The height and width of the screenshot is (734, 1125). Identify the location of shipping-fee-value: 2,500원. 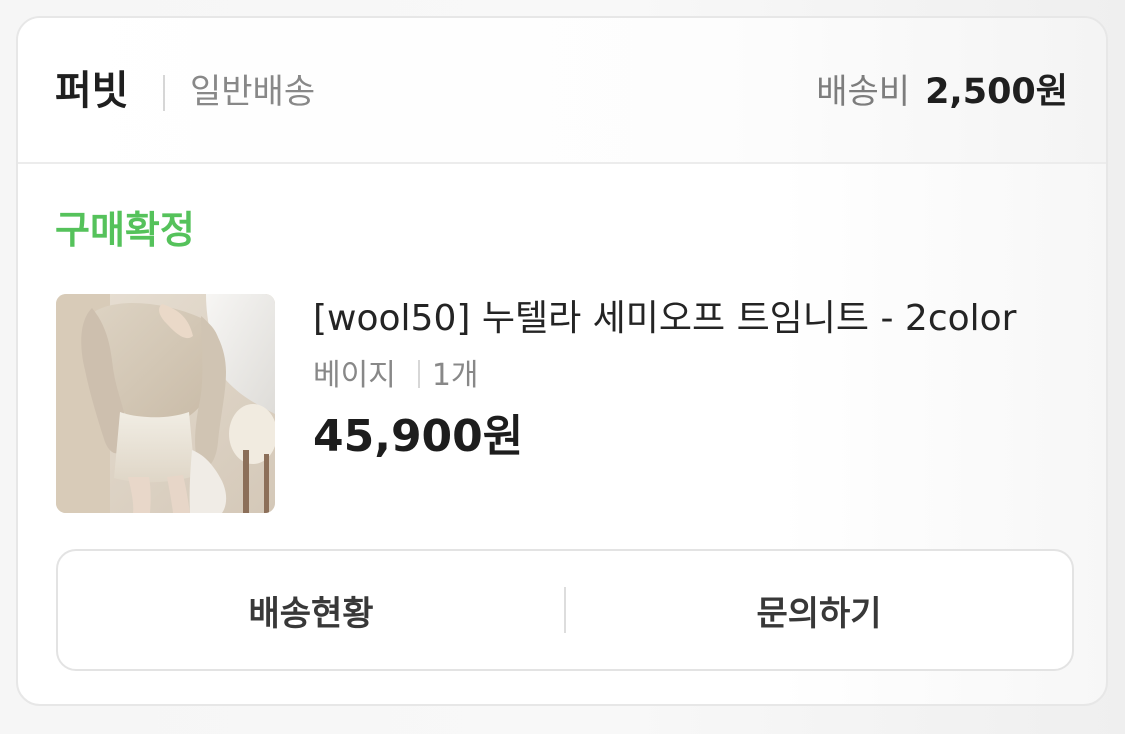
(996, 92).